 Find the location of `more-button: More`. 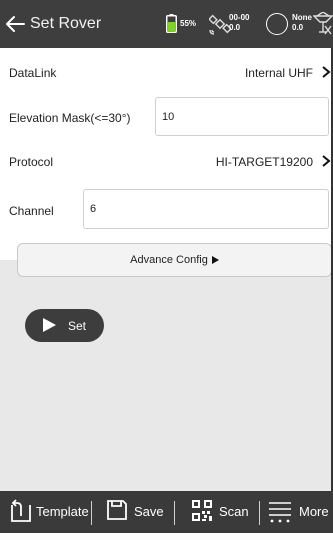

more-button: More is located at coordinates (298, 512).